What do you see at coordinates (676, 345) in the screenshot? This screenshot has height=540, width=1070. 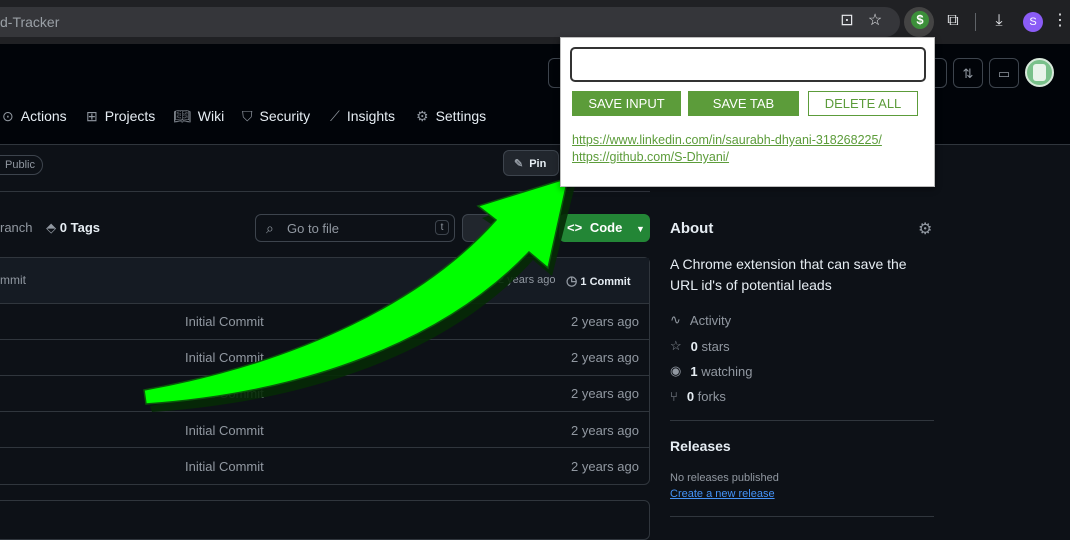 I see `star-icon: ☆` at bounding box center [676, 345].